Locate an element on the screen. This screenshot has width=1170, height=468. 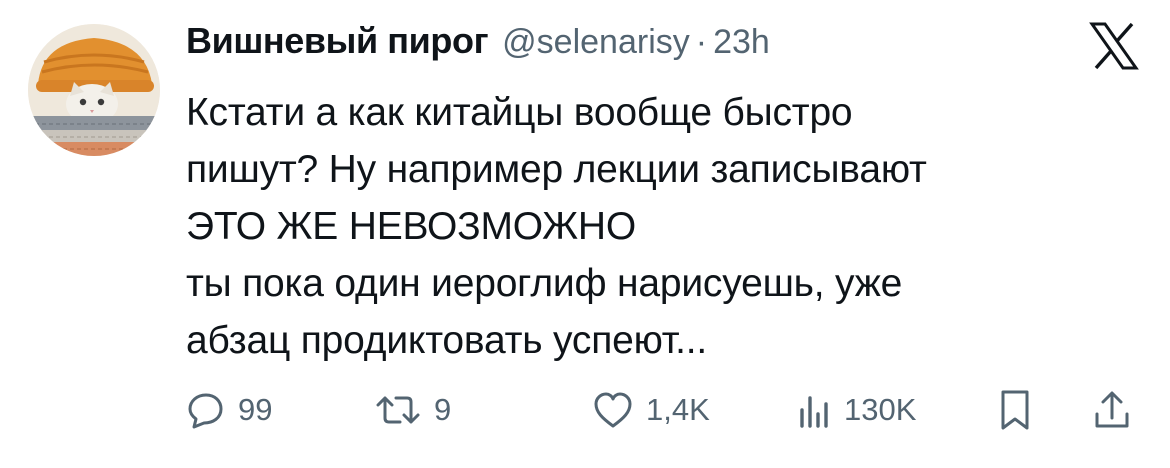
like-count: 1,4K is located at coordinates (678, 409).